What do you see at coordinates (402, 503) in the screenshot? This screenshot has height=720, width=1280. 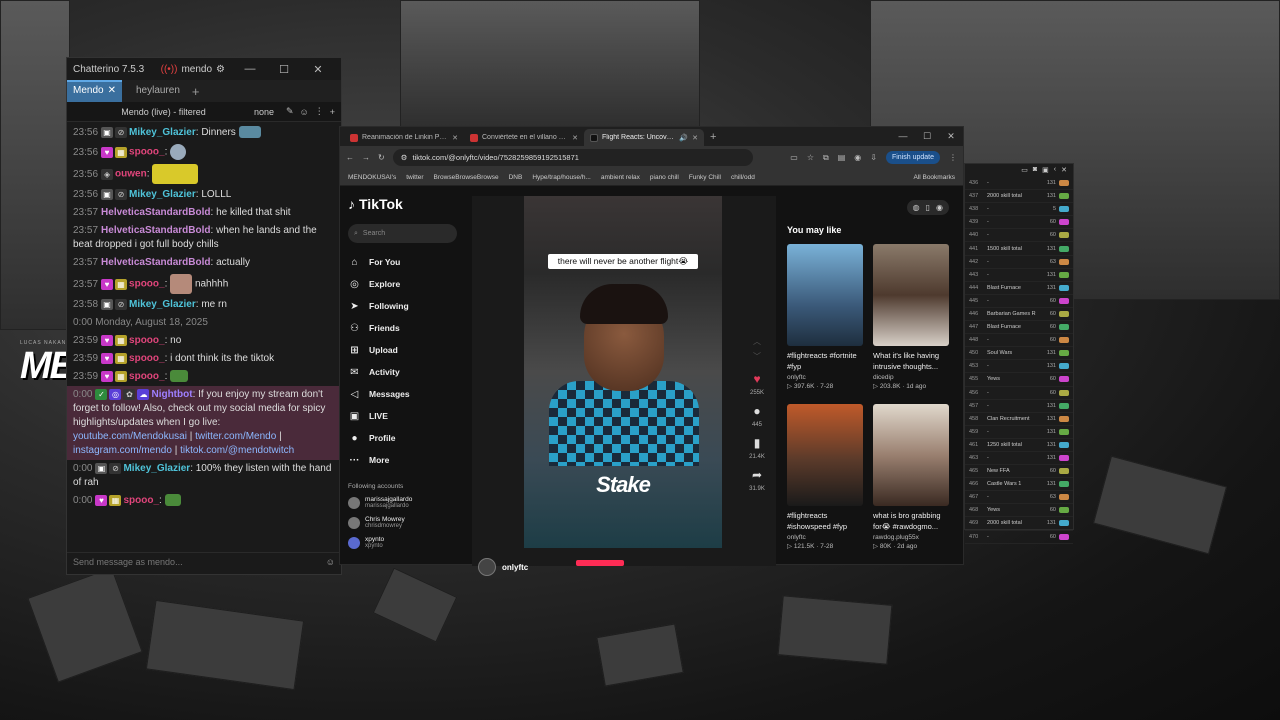 I see `following-account: marissajgallardo marissajgallardo` at bounding box center [402, 503].